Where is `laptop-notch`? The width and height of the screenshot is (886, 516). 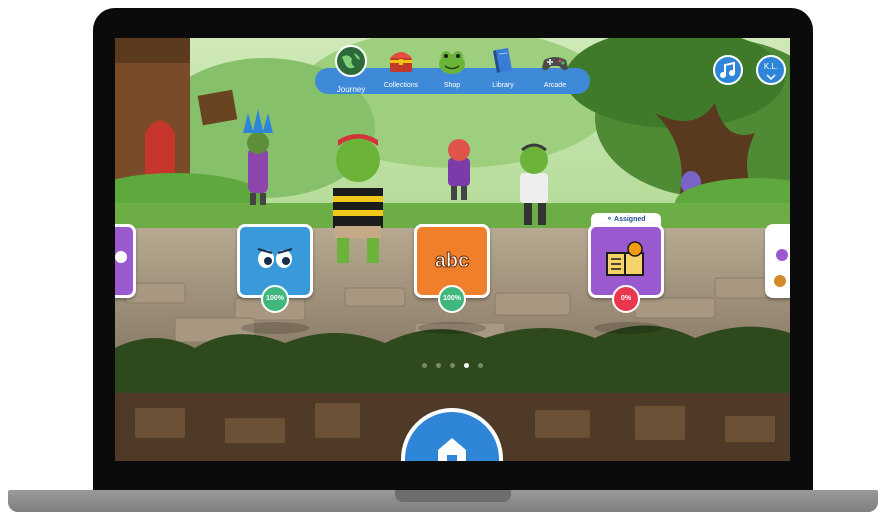
laptop-notch is located at coordinates (453, 496).